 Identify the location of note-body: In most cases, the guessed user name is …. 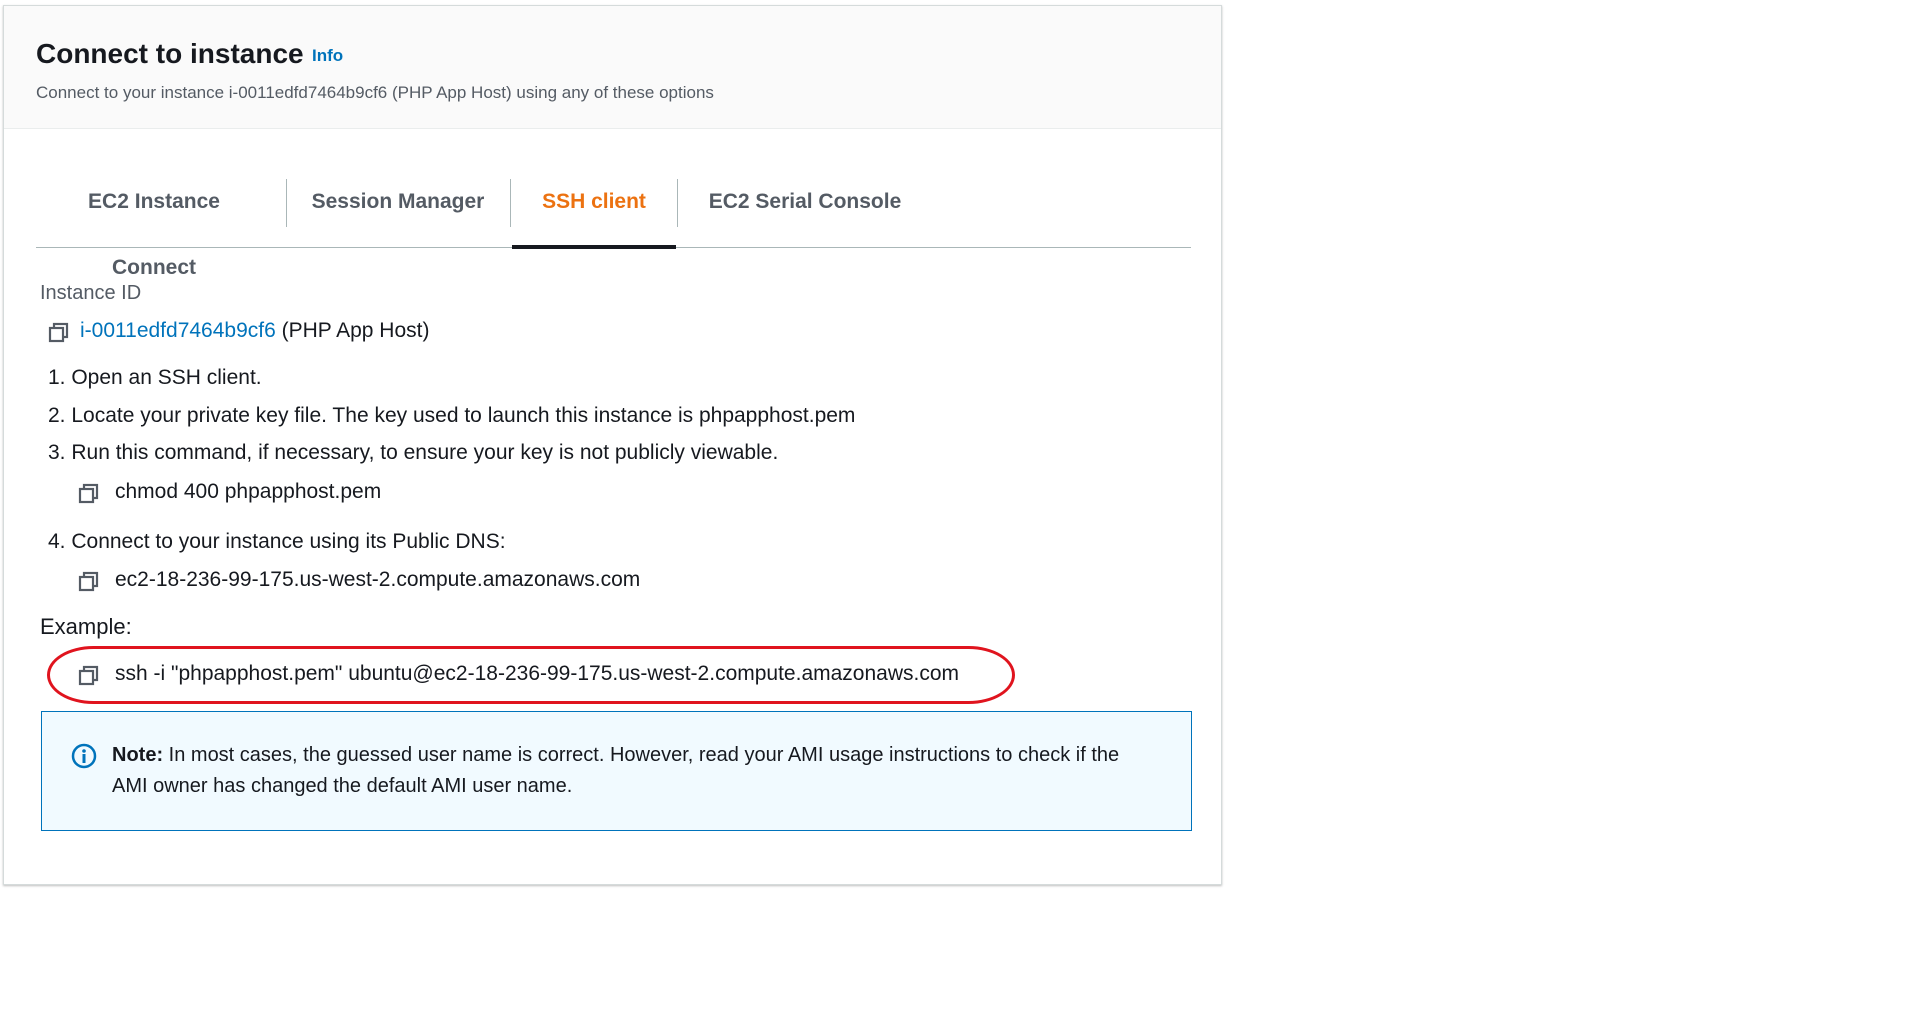
(616, 770).